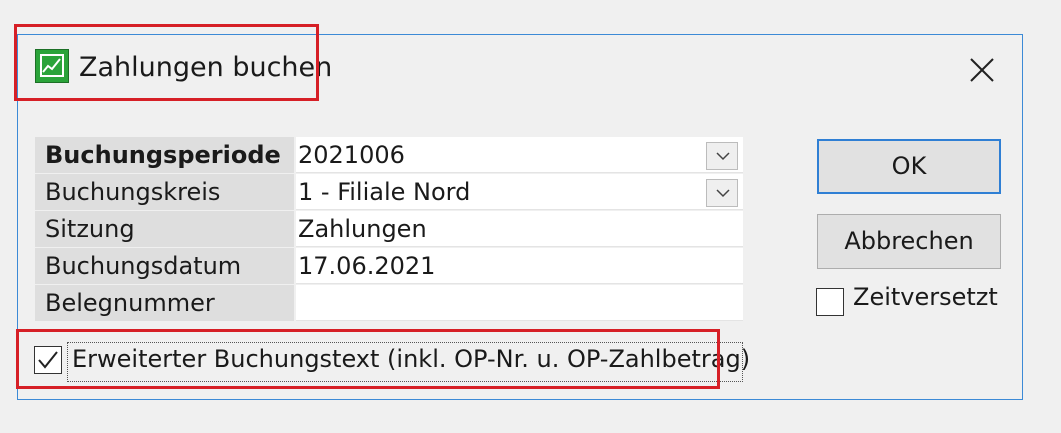  Describe the element at coordinates (519, 192) in the screenshot. I see `buchungskreis-select: 1 - Filiale Nord` at that location.